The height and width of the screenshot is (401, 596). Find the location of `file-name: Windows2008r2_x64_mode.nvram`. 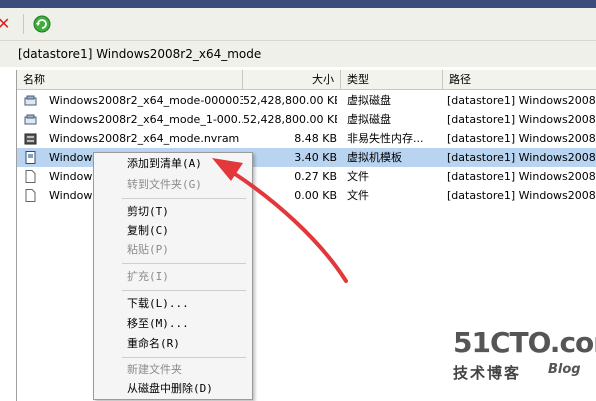

file-name: Windows2008r2_x64_mode.nvram is located at coordinates (144, 138).